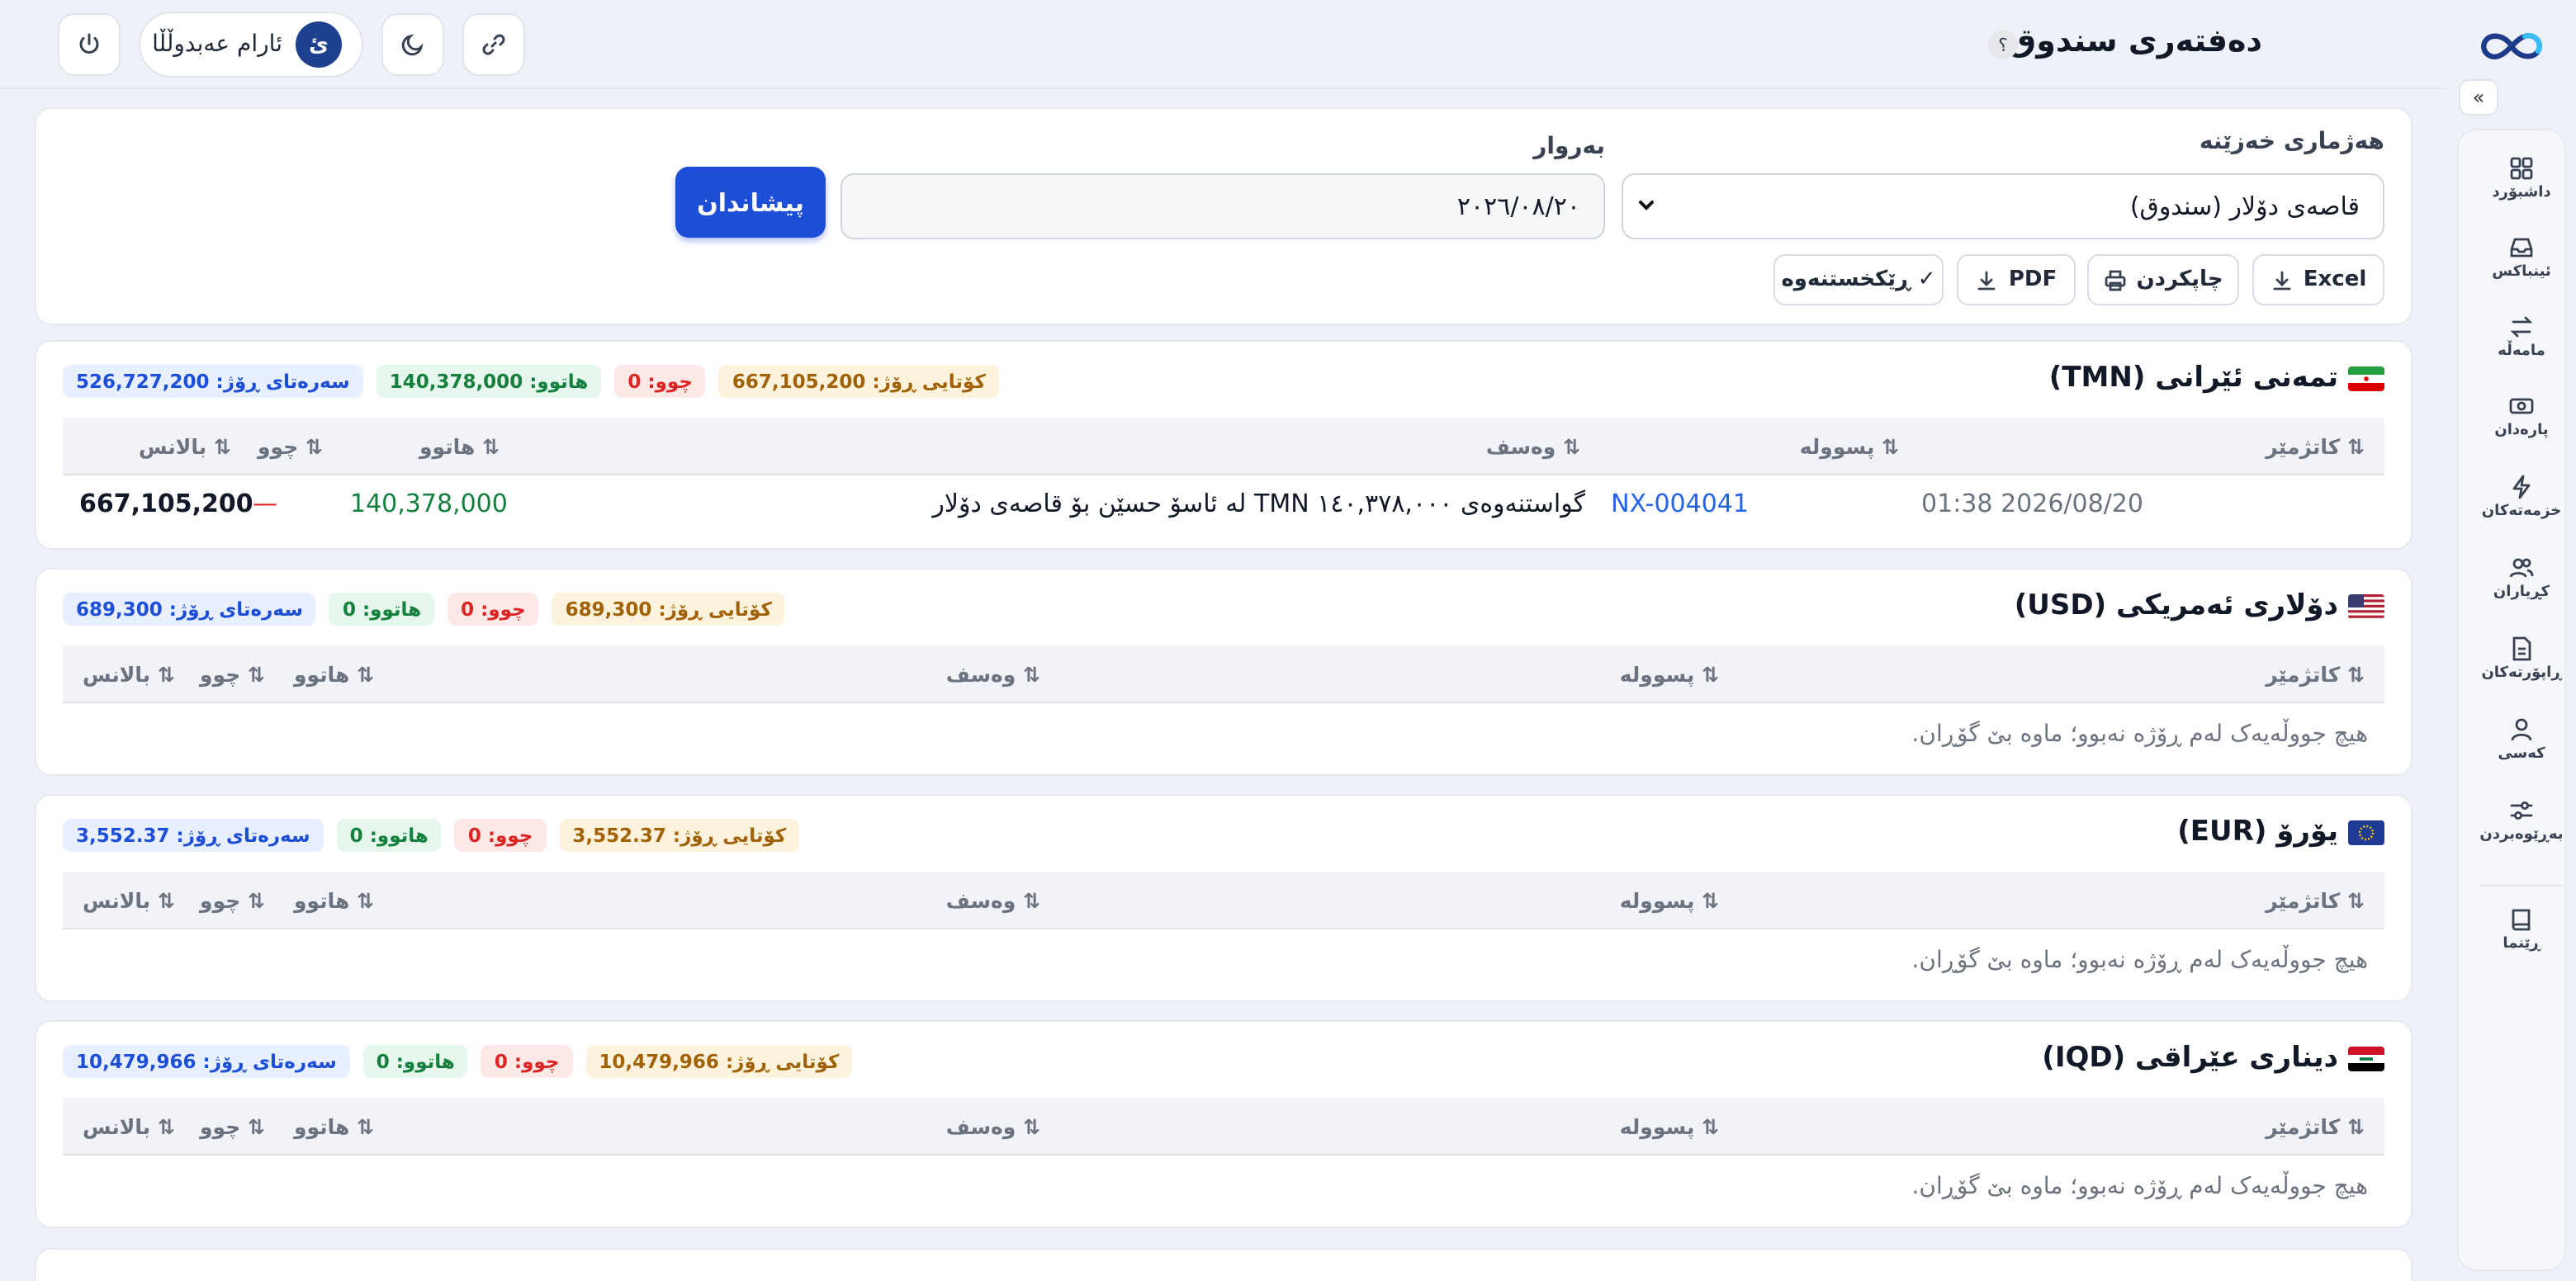  What do you see at coordinates (2335, 279) in the screenshot?
I see `excel-button-label: Excel` at bounding box center [2335, 279].